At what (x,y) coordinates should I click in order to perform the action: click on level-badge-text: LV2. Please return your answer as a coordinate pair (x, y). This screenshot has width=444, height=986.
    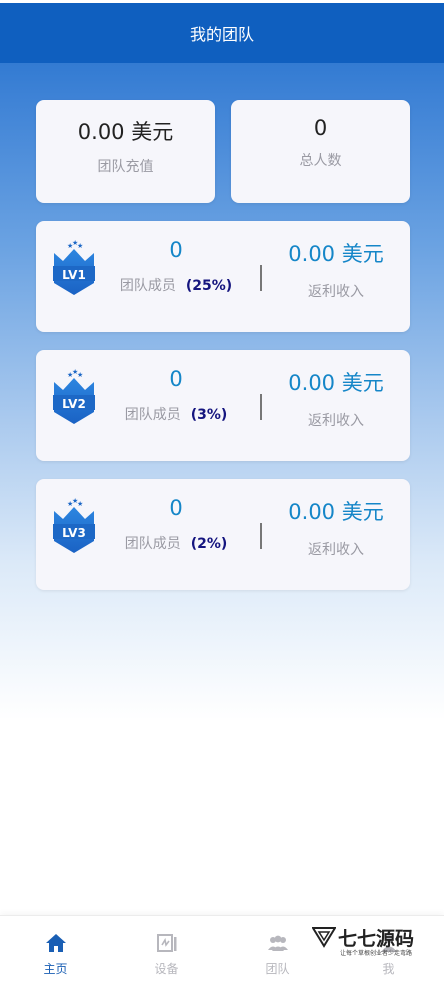
    Looking at the image, I should click on (74, 404).